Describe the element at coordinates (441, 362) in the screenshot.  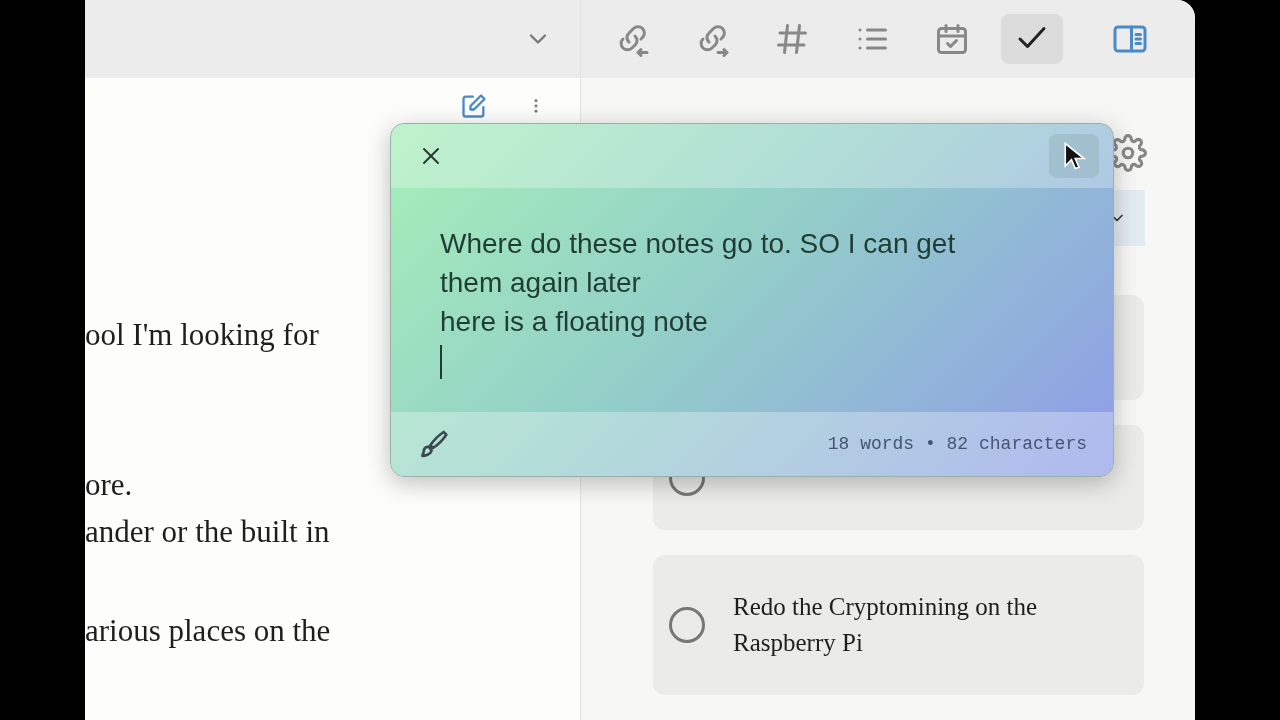
I see `text-cursor` at that location.